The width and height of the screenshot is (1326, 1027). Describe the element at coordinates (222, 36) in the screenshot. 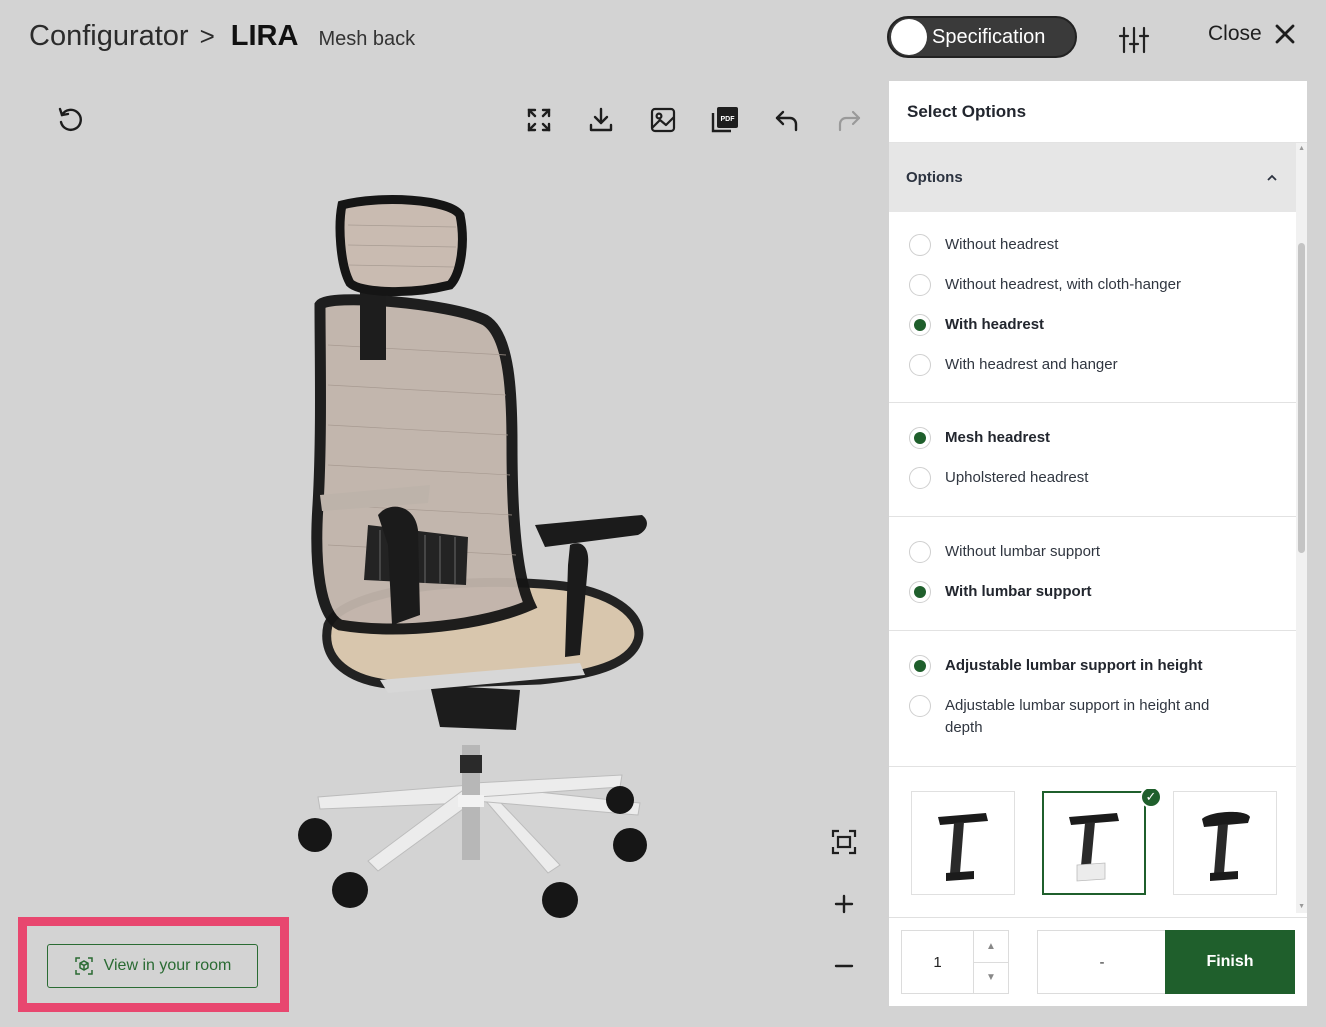

I see `breadcrumb: Configurator > LIRA Mesh back` at that location.